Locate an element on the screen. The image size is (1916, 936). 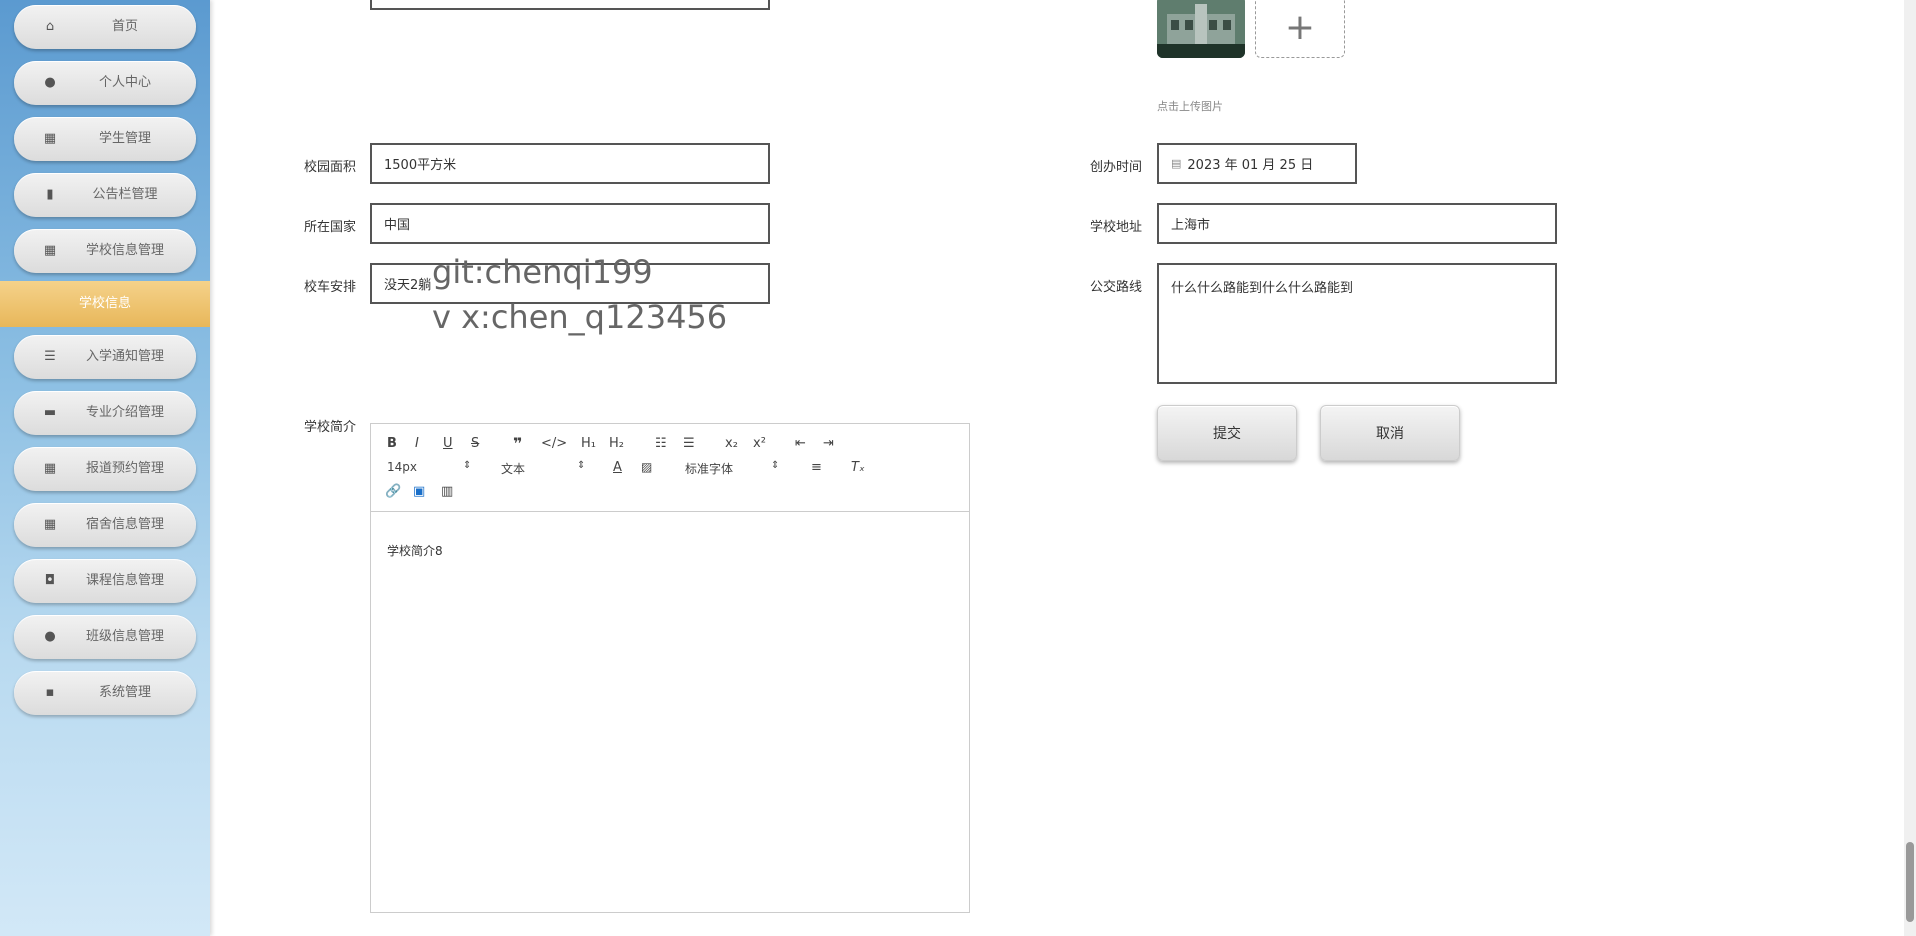
image-icon: ▣ is located at coordinates (419, 491).